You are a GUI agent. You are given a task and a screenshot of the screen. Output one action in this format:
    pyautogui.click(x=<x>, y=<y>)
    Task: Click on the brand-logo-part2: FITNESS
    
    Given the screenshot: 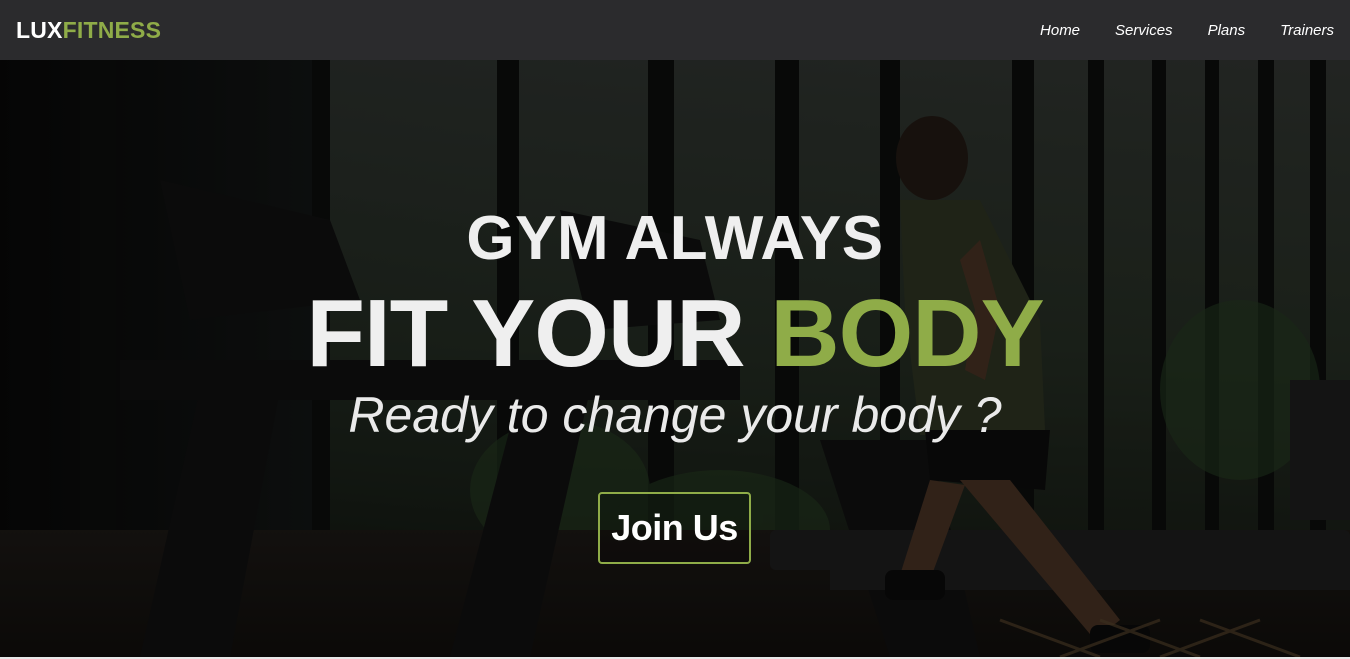 What is the action you would take?
    pyautogui.click(x=112, y=29)
    